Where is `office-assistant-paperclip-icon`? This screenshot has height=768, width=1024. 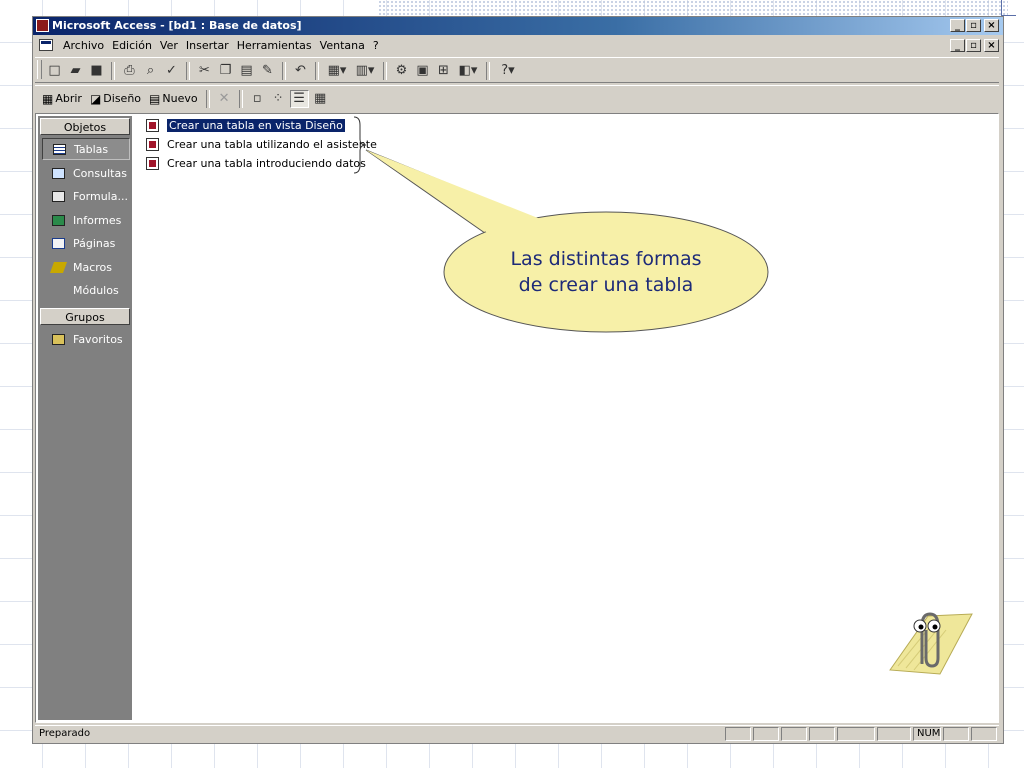
office-assistant-paperclip-icon is located at coordinates (928, 640).